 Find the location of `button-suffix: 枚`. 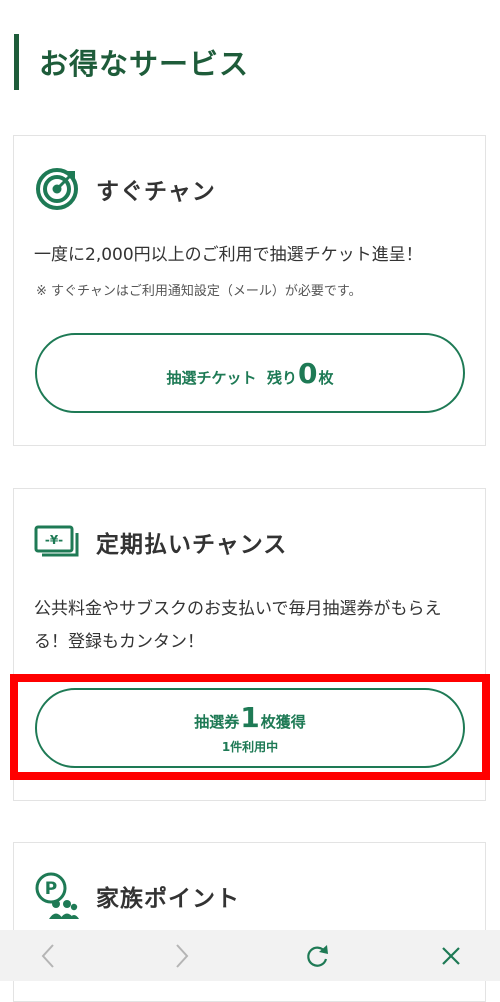

button-suffix: 枚 is located at coordinates (326, 377).